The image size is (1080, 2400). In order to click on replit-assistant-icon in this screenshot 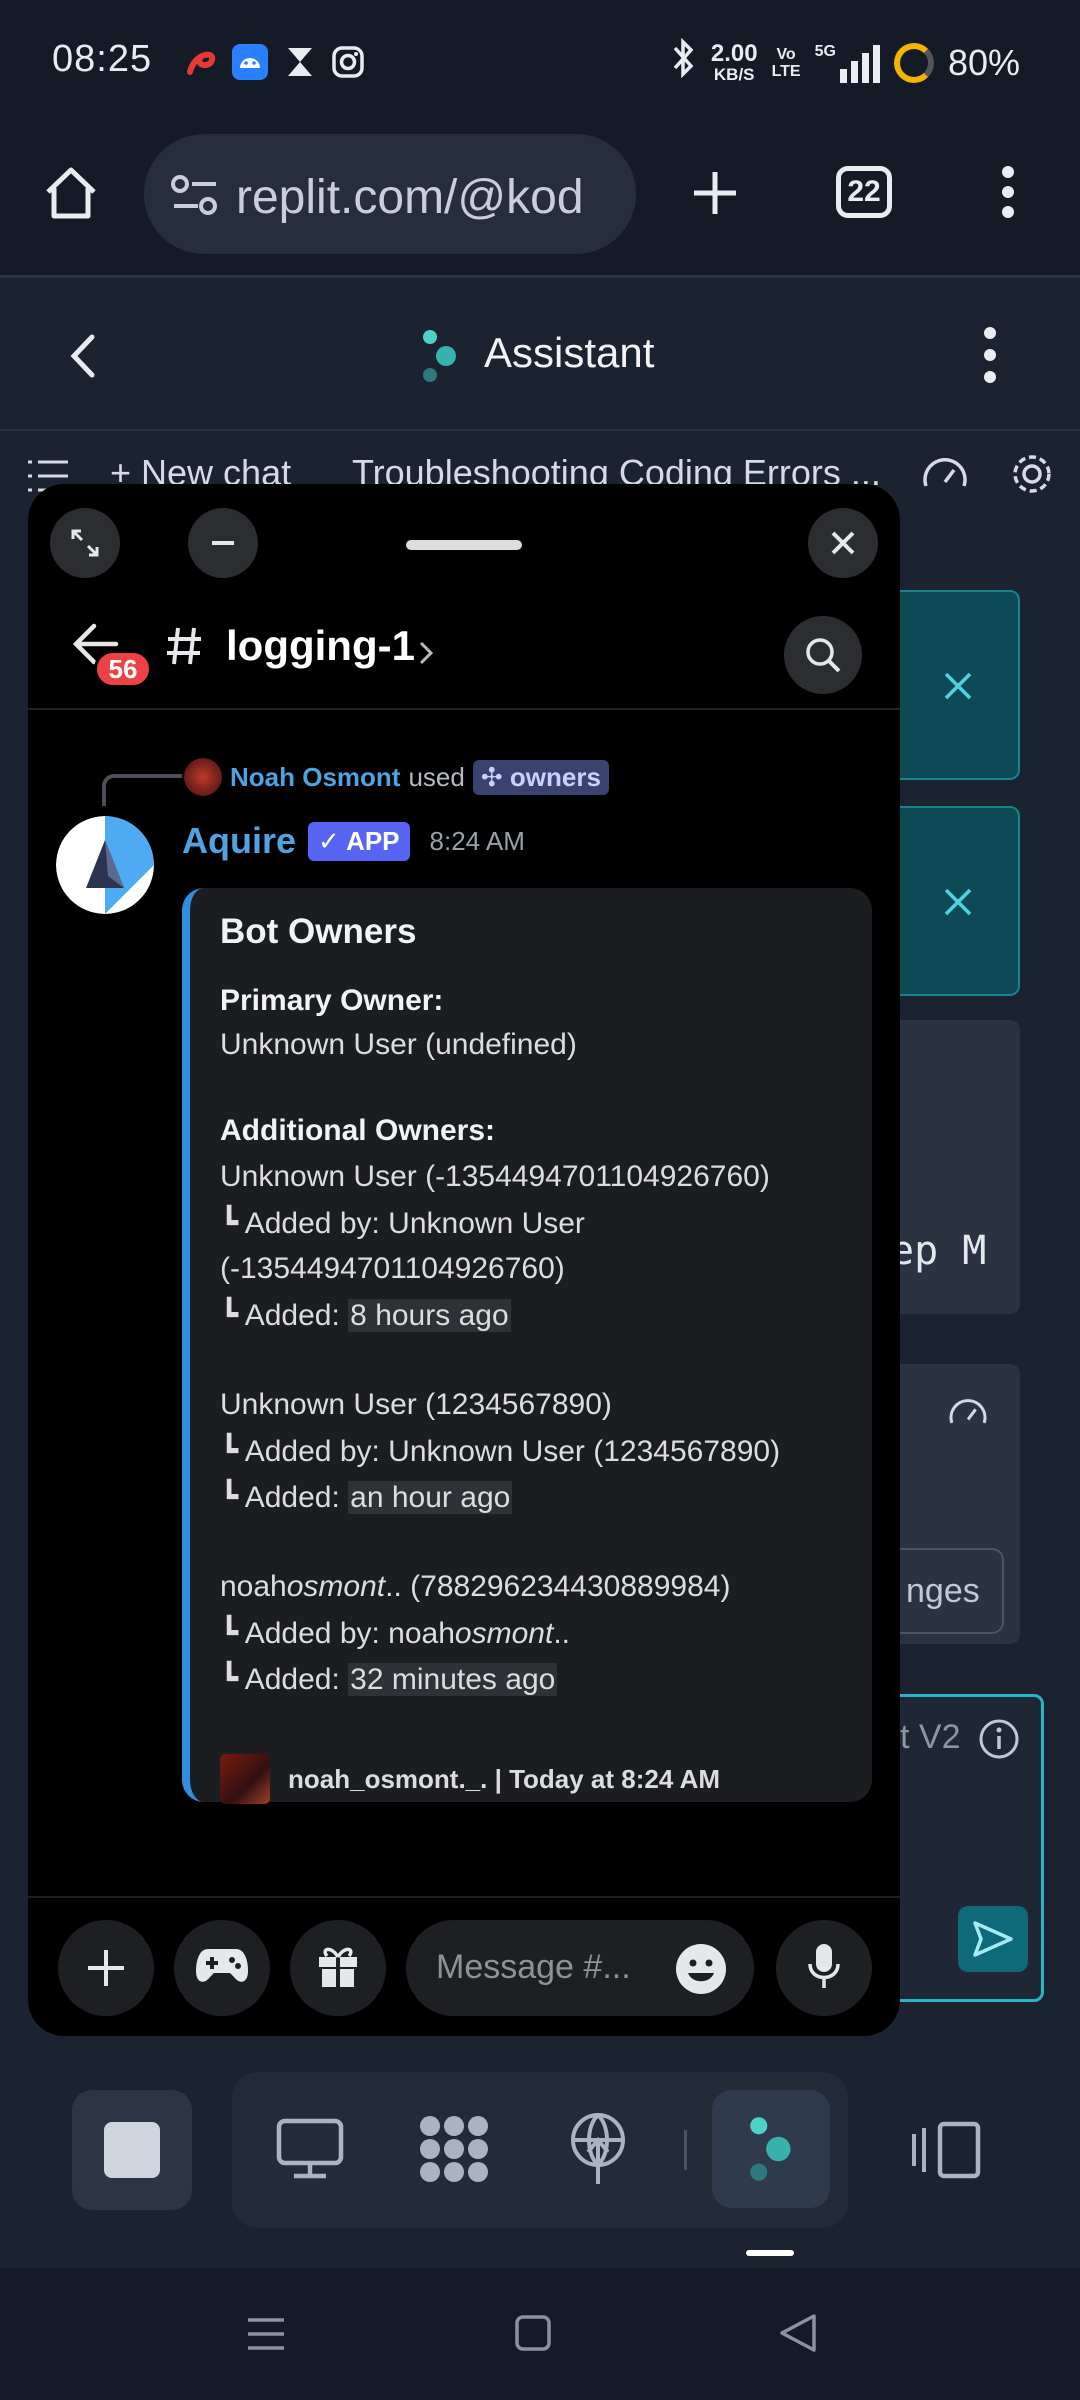, I will do `click(440, 358)`.